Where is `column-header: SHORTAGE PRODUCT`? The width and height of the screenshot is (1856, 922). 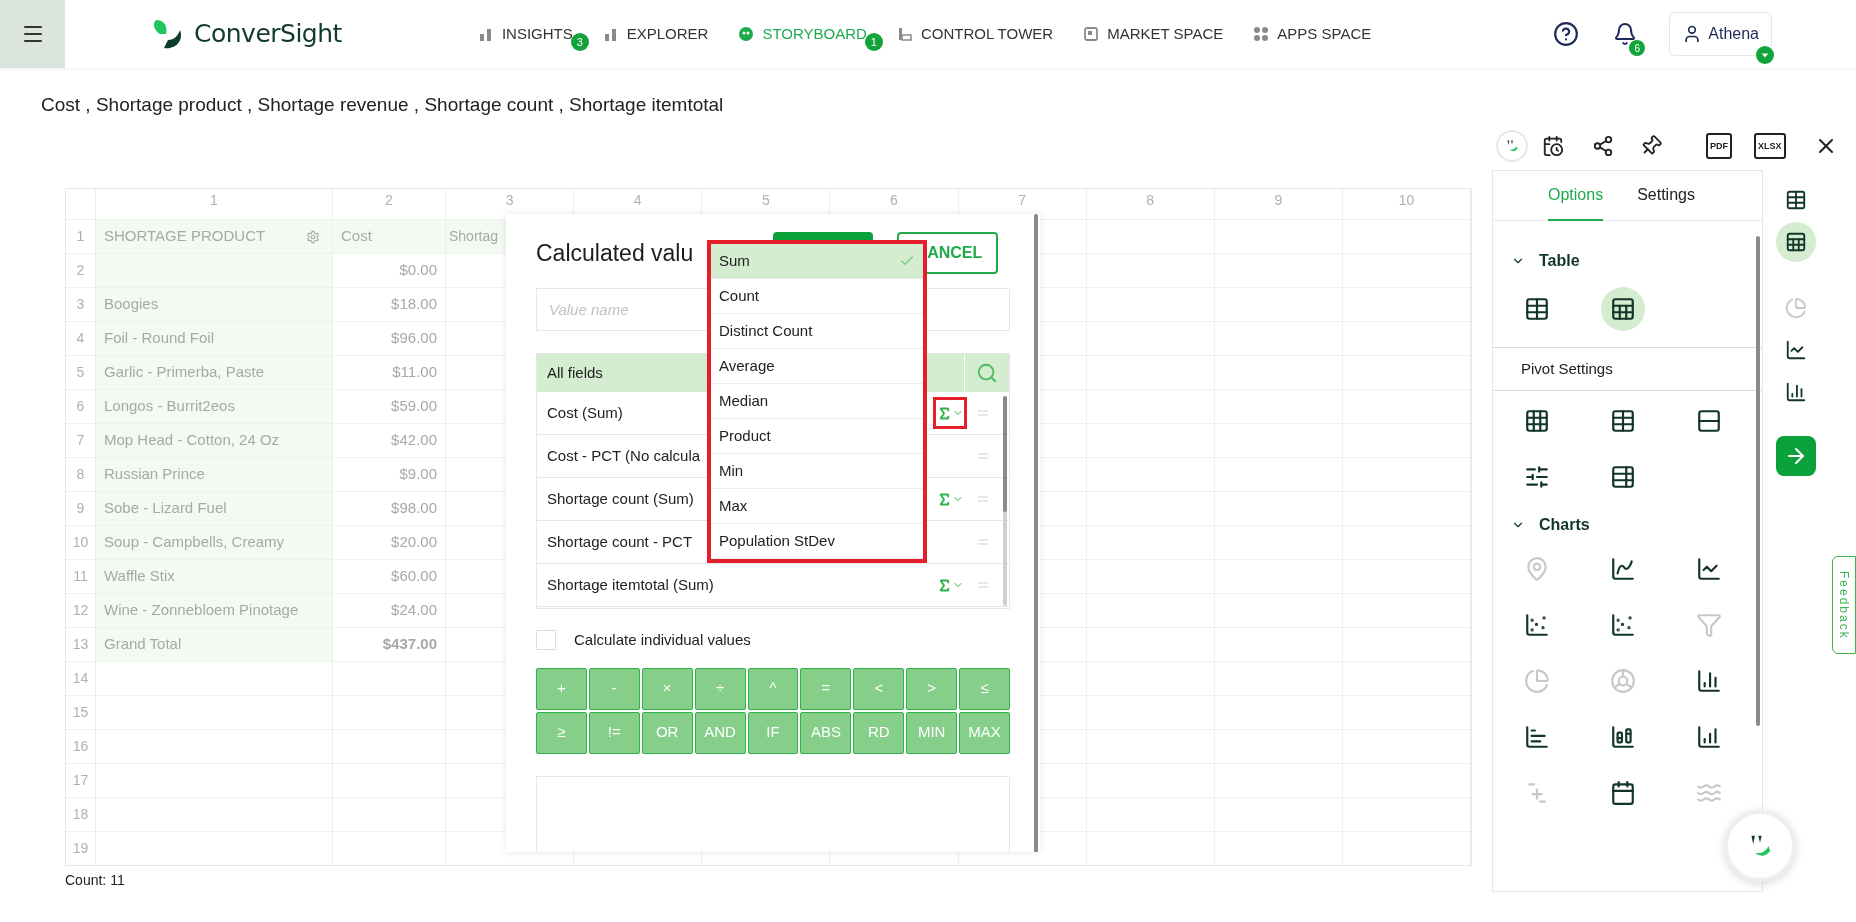 column-header: SHORTAGE PRODUCT is located at coordinates (185, 236).